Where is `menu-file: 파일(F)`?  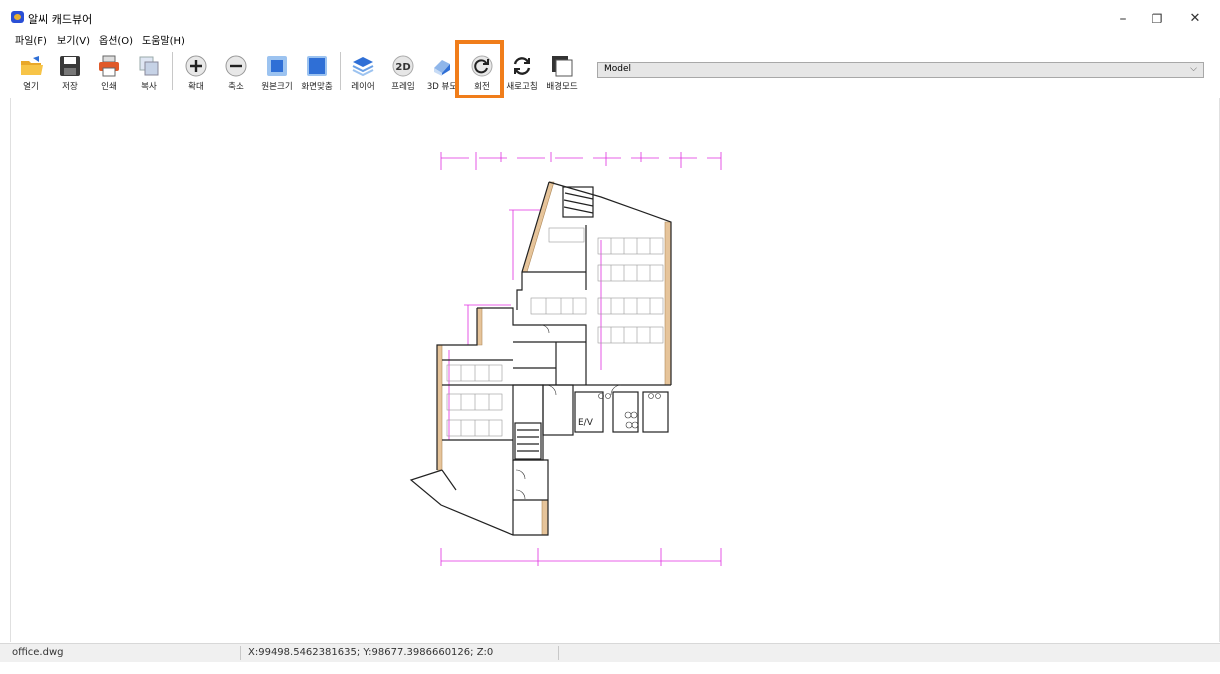
menu-file: 파일(F) is located at coordinates (31, 39).